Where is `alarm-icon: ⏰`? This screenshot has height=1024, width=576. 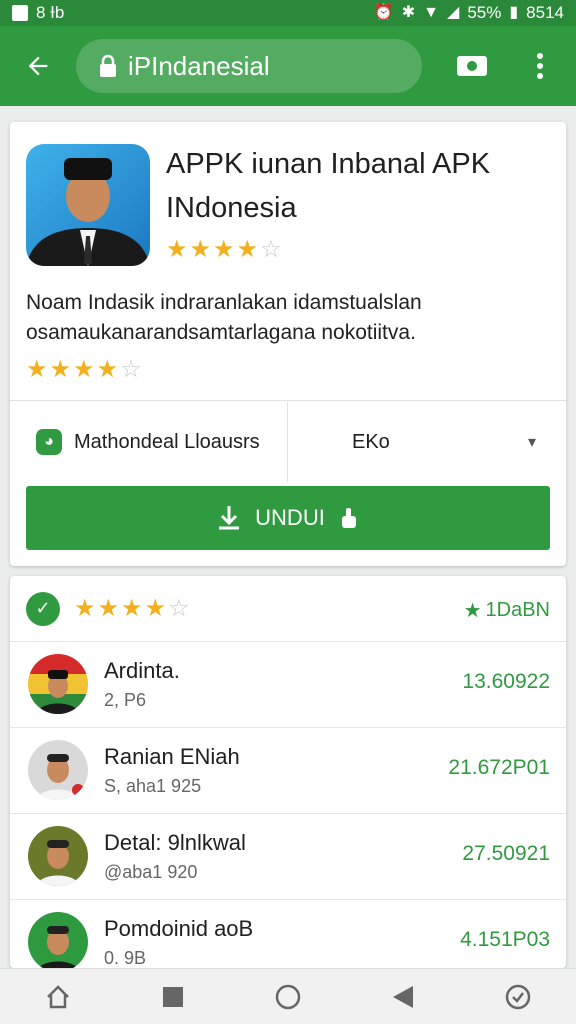 alarm-icon: ⏰ is located at coordinates (383, 12).